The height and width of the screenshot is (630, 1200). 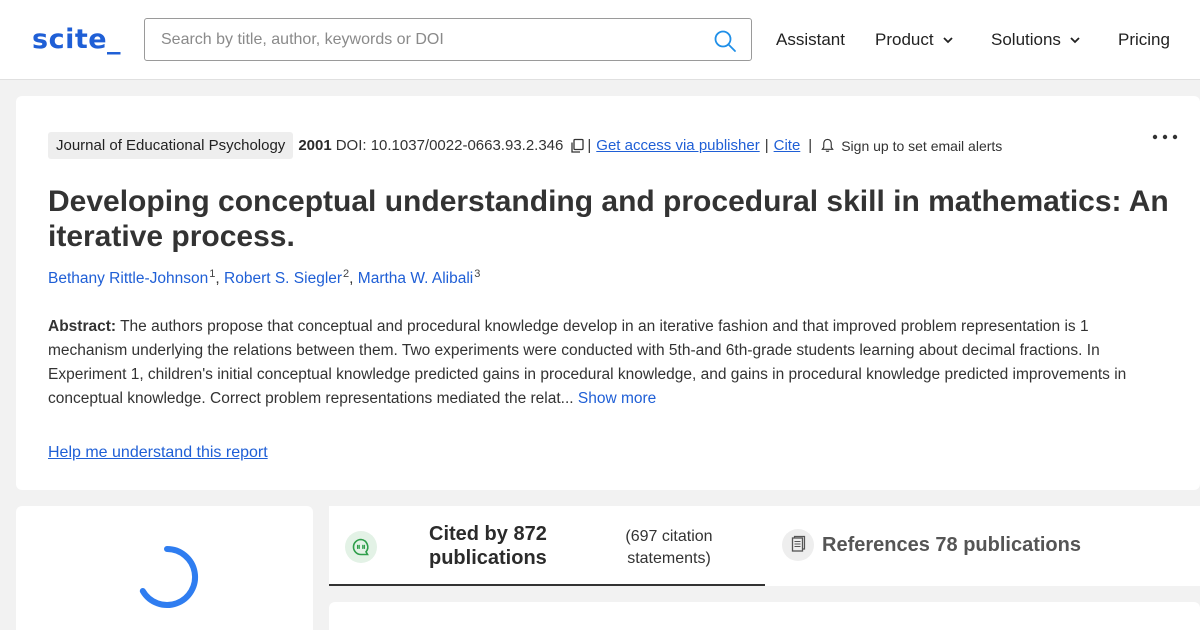 What do you see at coordinates (431, 40) in the screenshot?
I see `search-input` at bounding box center [431, 40].